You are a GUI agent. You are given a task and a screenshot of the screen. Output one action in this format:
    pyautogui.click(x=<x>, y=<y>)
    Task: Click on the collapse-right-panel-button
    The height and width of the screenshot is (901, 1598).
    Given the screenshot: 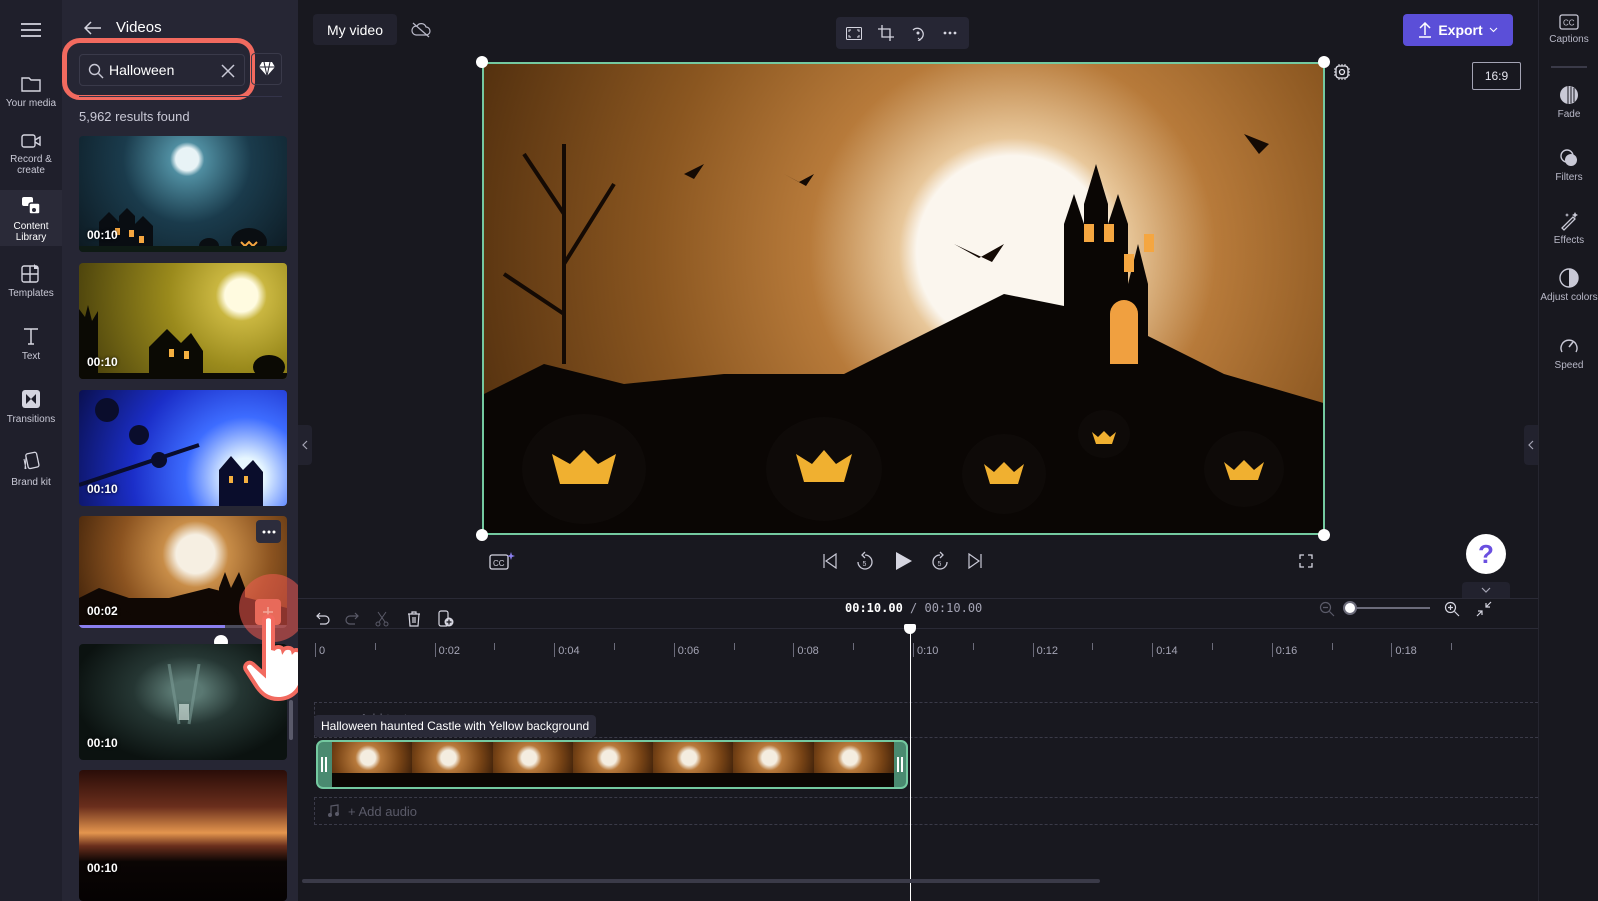 What is the action you would take?
    pyautogui.click(x=1531, y=445)
    